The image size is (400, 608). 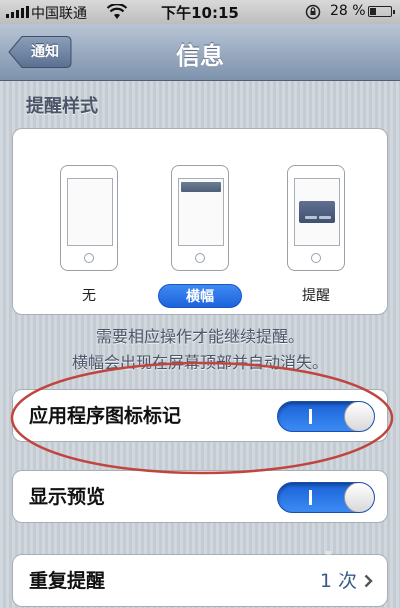 What do you see at coordinates (200, 218) in the screenshot?
I see `phone-preview-banner-icon` at bounding box center [200, 218].